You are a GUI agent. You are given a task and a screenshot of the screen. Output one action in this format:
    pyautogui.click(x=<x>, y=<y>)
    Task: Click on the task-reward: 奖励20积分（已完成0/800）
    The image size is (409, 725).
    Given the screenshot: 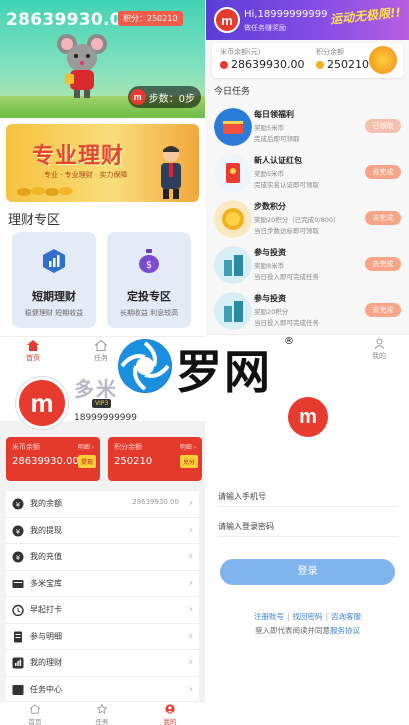 What is the action you would take?
    pyautogui.click(x=297, y=220)
    